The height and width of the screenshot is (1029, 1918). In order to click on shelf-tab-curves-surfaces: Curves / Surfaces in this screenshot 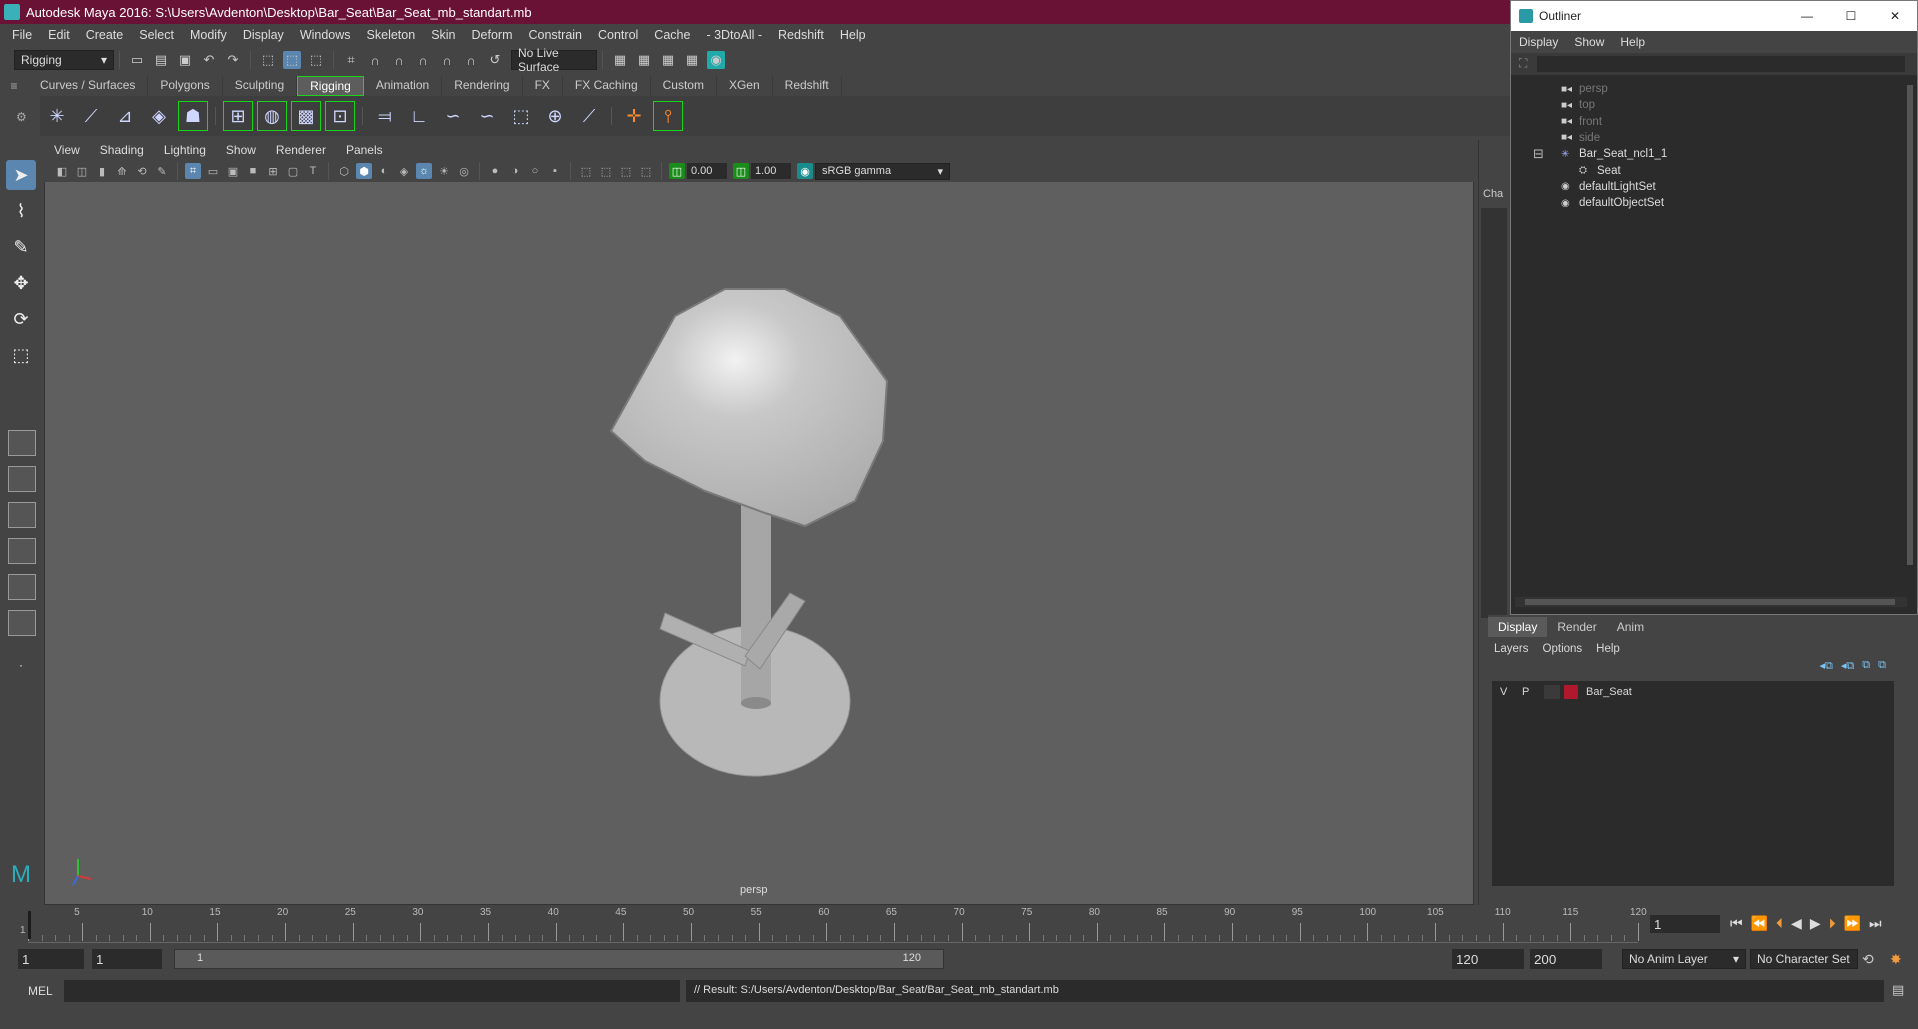, I will do `click(88, 85)`.